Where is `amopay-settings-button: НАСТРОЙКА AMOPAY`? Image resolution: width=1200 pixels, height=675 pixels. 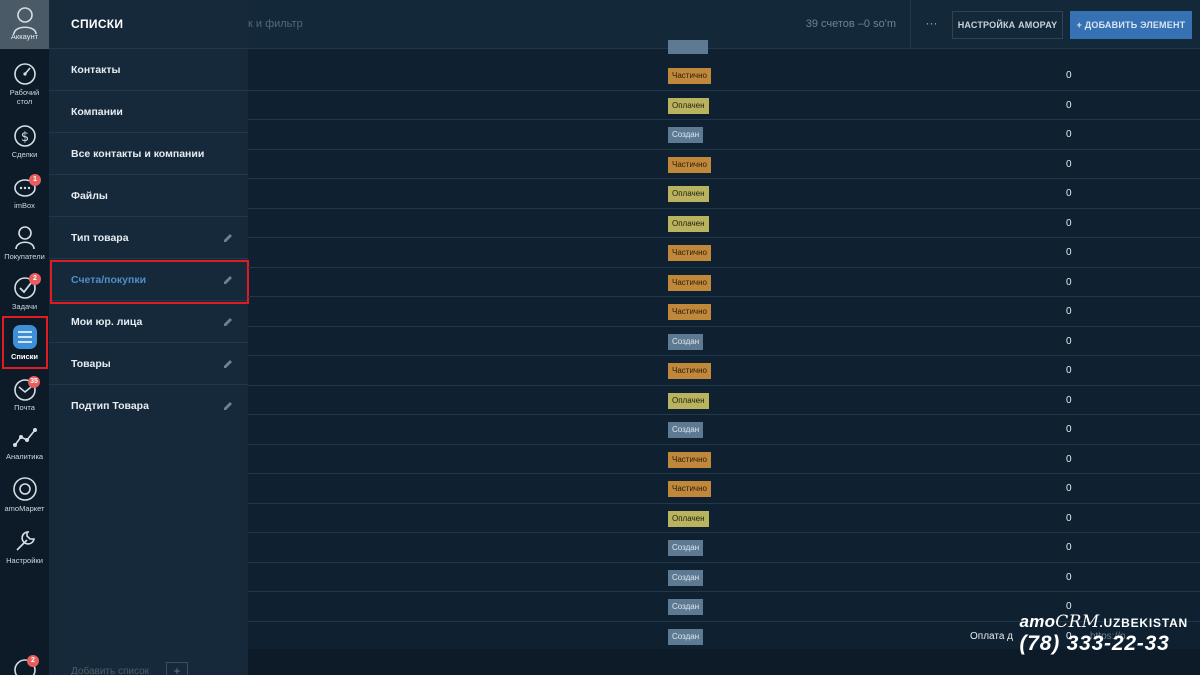 amopay-settings-button: НАСТРОЙКА AMOPAY is located at coordinates (1007, 25).